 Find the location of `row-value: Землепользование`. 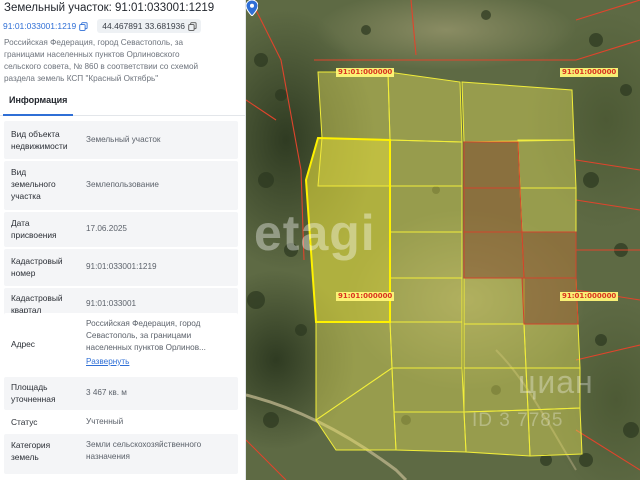

row-value: Землепользование is located at coordinates (156, 185).